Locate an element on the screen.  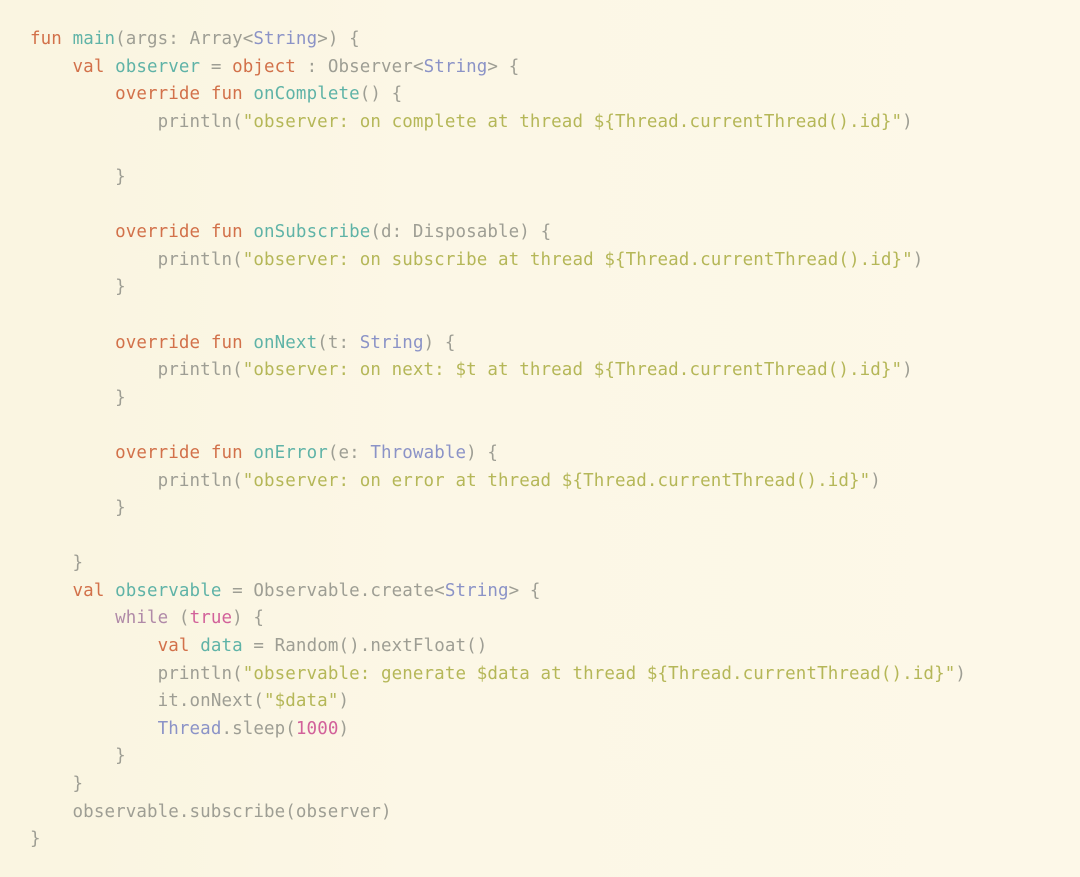
code-token-fn: observer is located at coordinates (158, 66).